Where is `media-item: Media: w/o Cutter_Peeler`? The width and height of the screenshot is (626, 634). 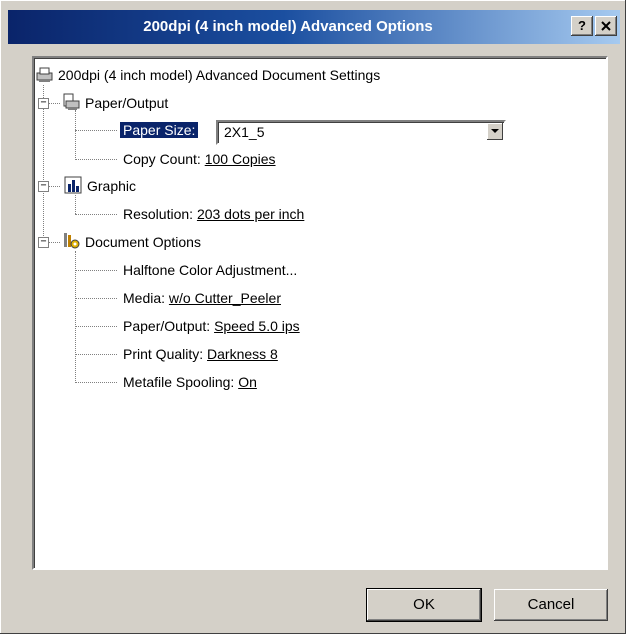
media-item: Media: w/o Cutter_Peeler is located at coordinates (202, 298).